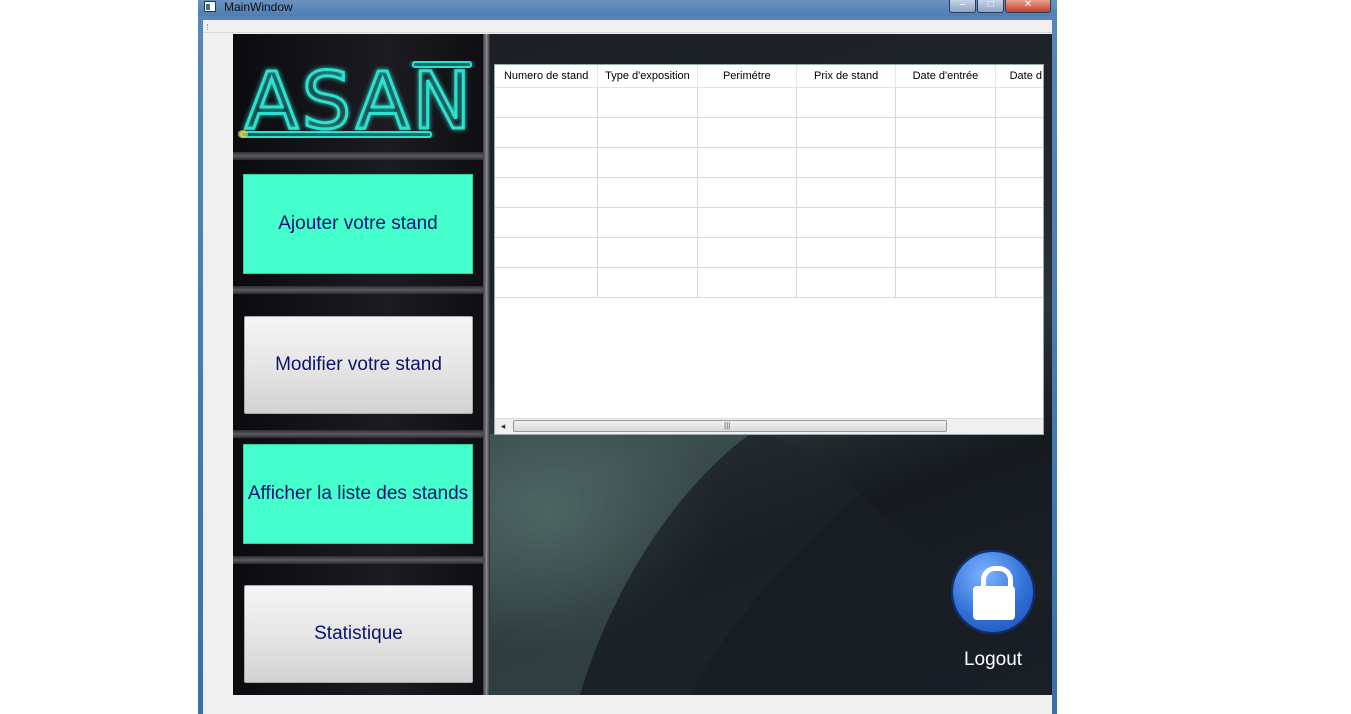 Image resolution: width=1351 pixels, height=714 pixels. What do you see at coordinates (486, 364) in the screenshot?
I see `sidebar-edge` at bounding box center [486, 364].